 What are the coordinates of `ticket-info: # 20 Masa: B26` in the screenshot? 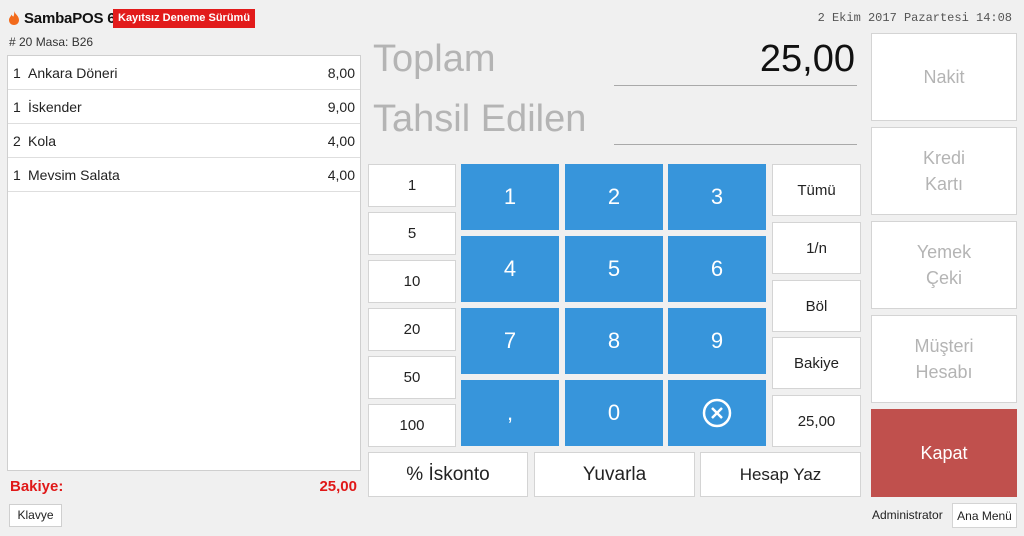 It's located at (51, 42).